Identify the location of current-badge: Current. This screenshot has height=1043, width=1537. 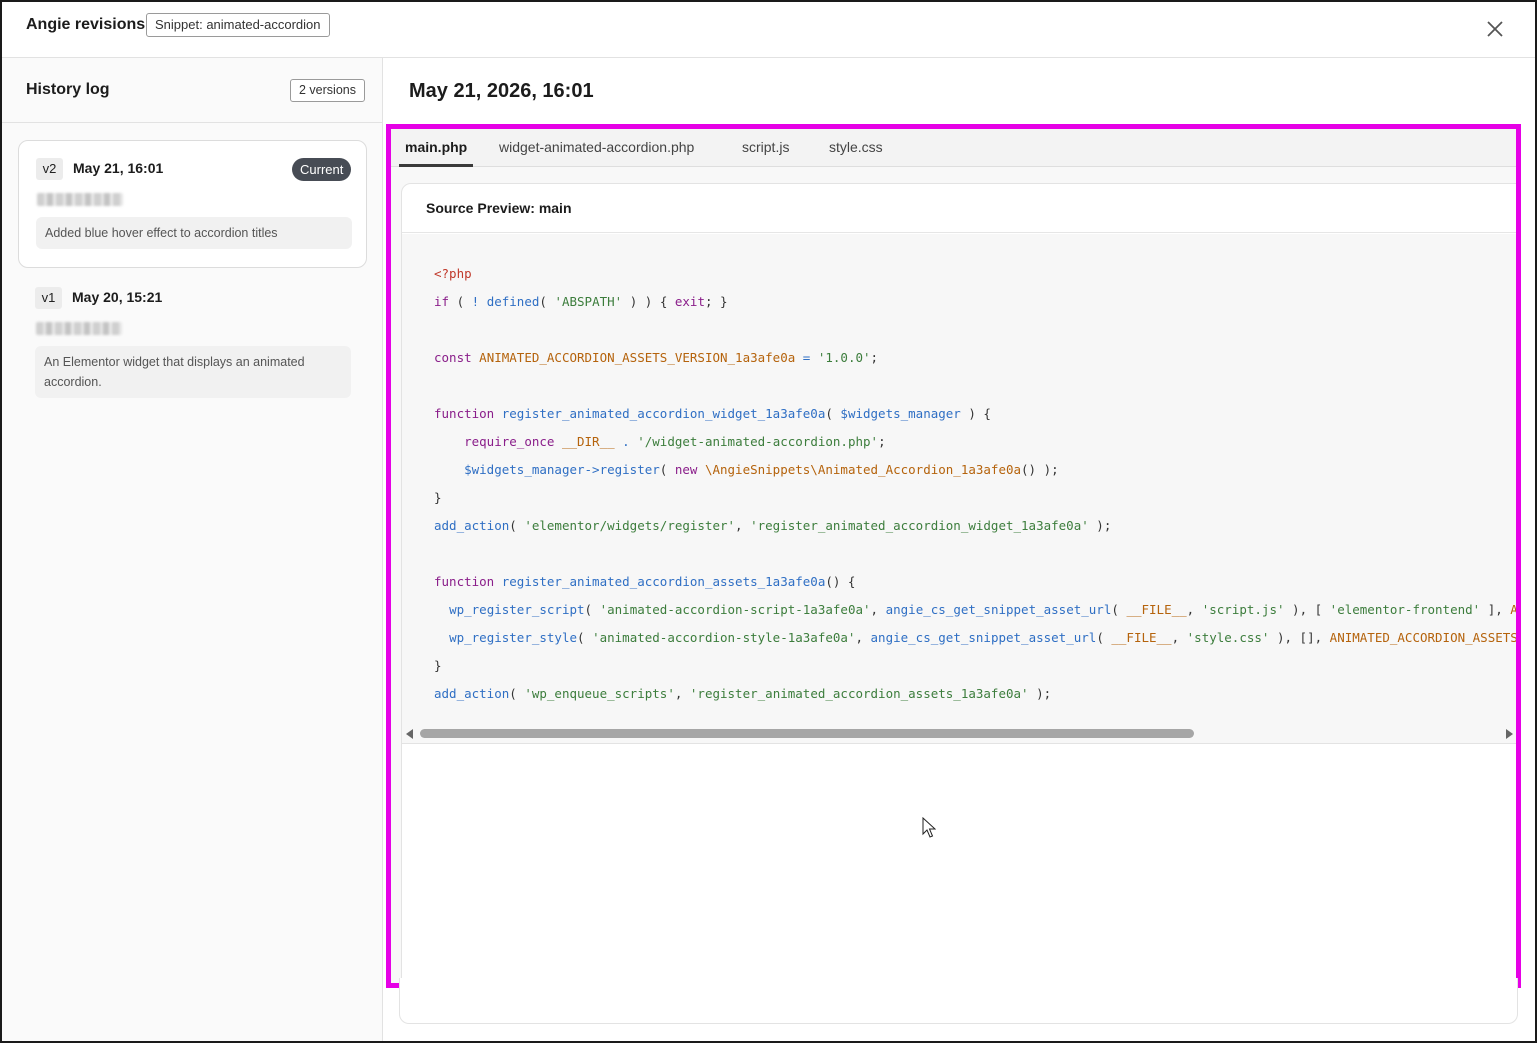
(322, 169).